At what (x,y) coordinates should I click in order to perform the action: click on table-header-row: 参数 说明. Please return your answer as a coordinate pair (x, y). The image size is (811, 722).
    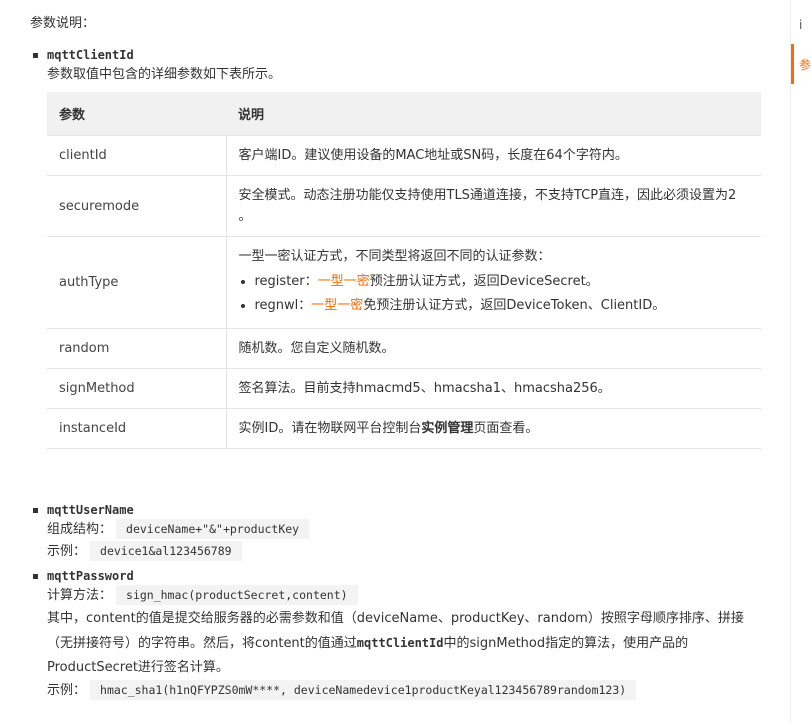
    Looking at the image, I should click on (404, 114).